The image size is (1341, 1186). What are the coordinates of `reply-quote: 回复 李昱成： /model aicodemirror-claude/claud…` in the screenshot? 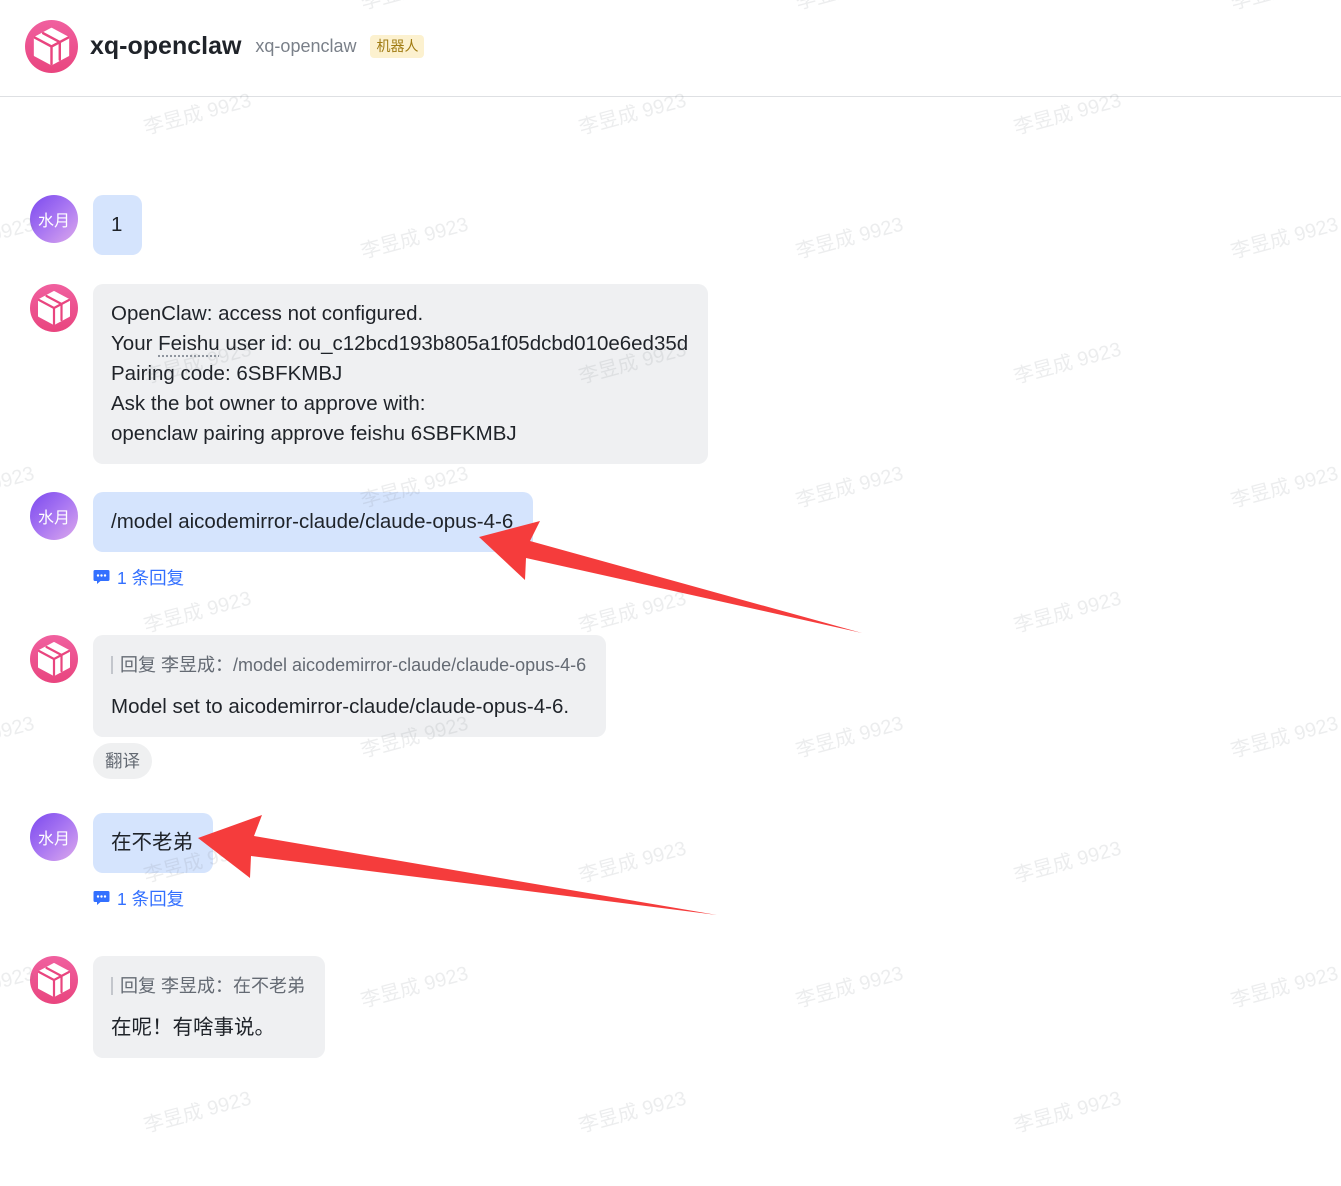 It's located at (348, 665).